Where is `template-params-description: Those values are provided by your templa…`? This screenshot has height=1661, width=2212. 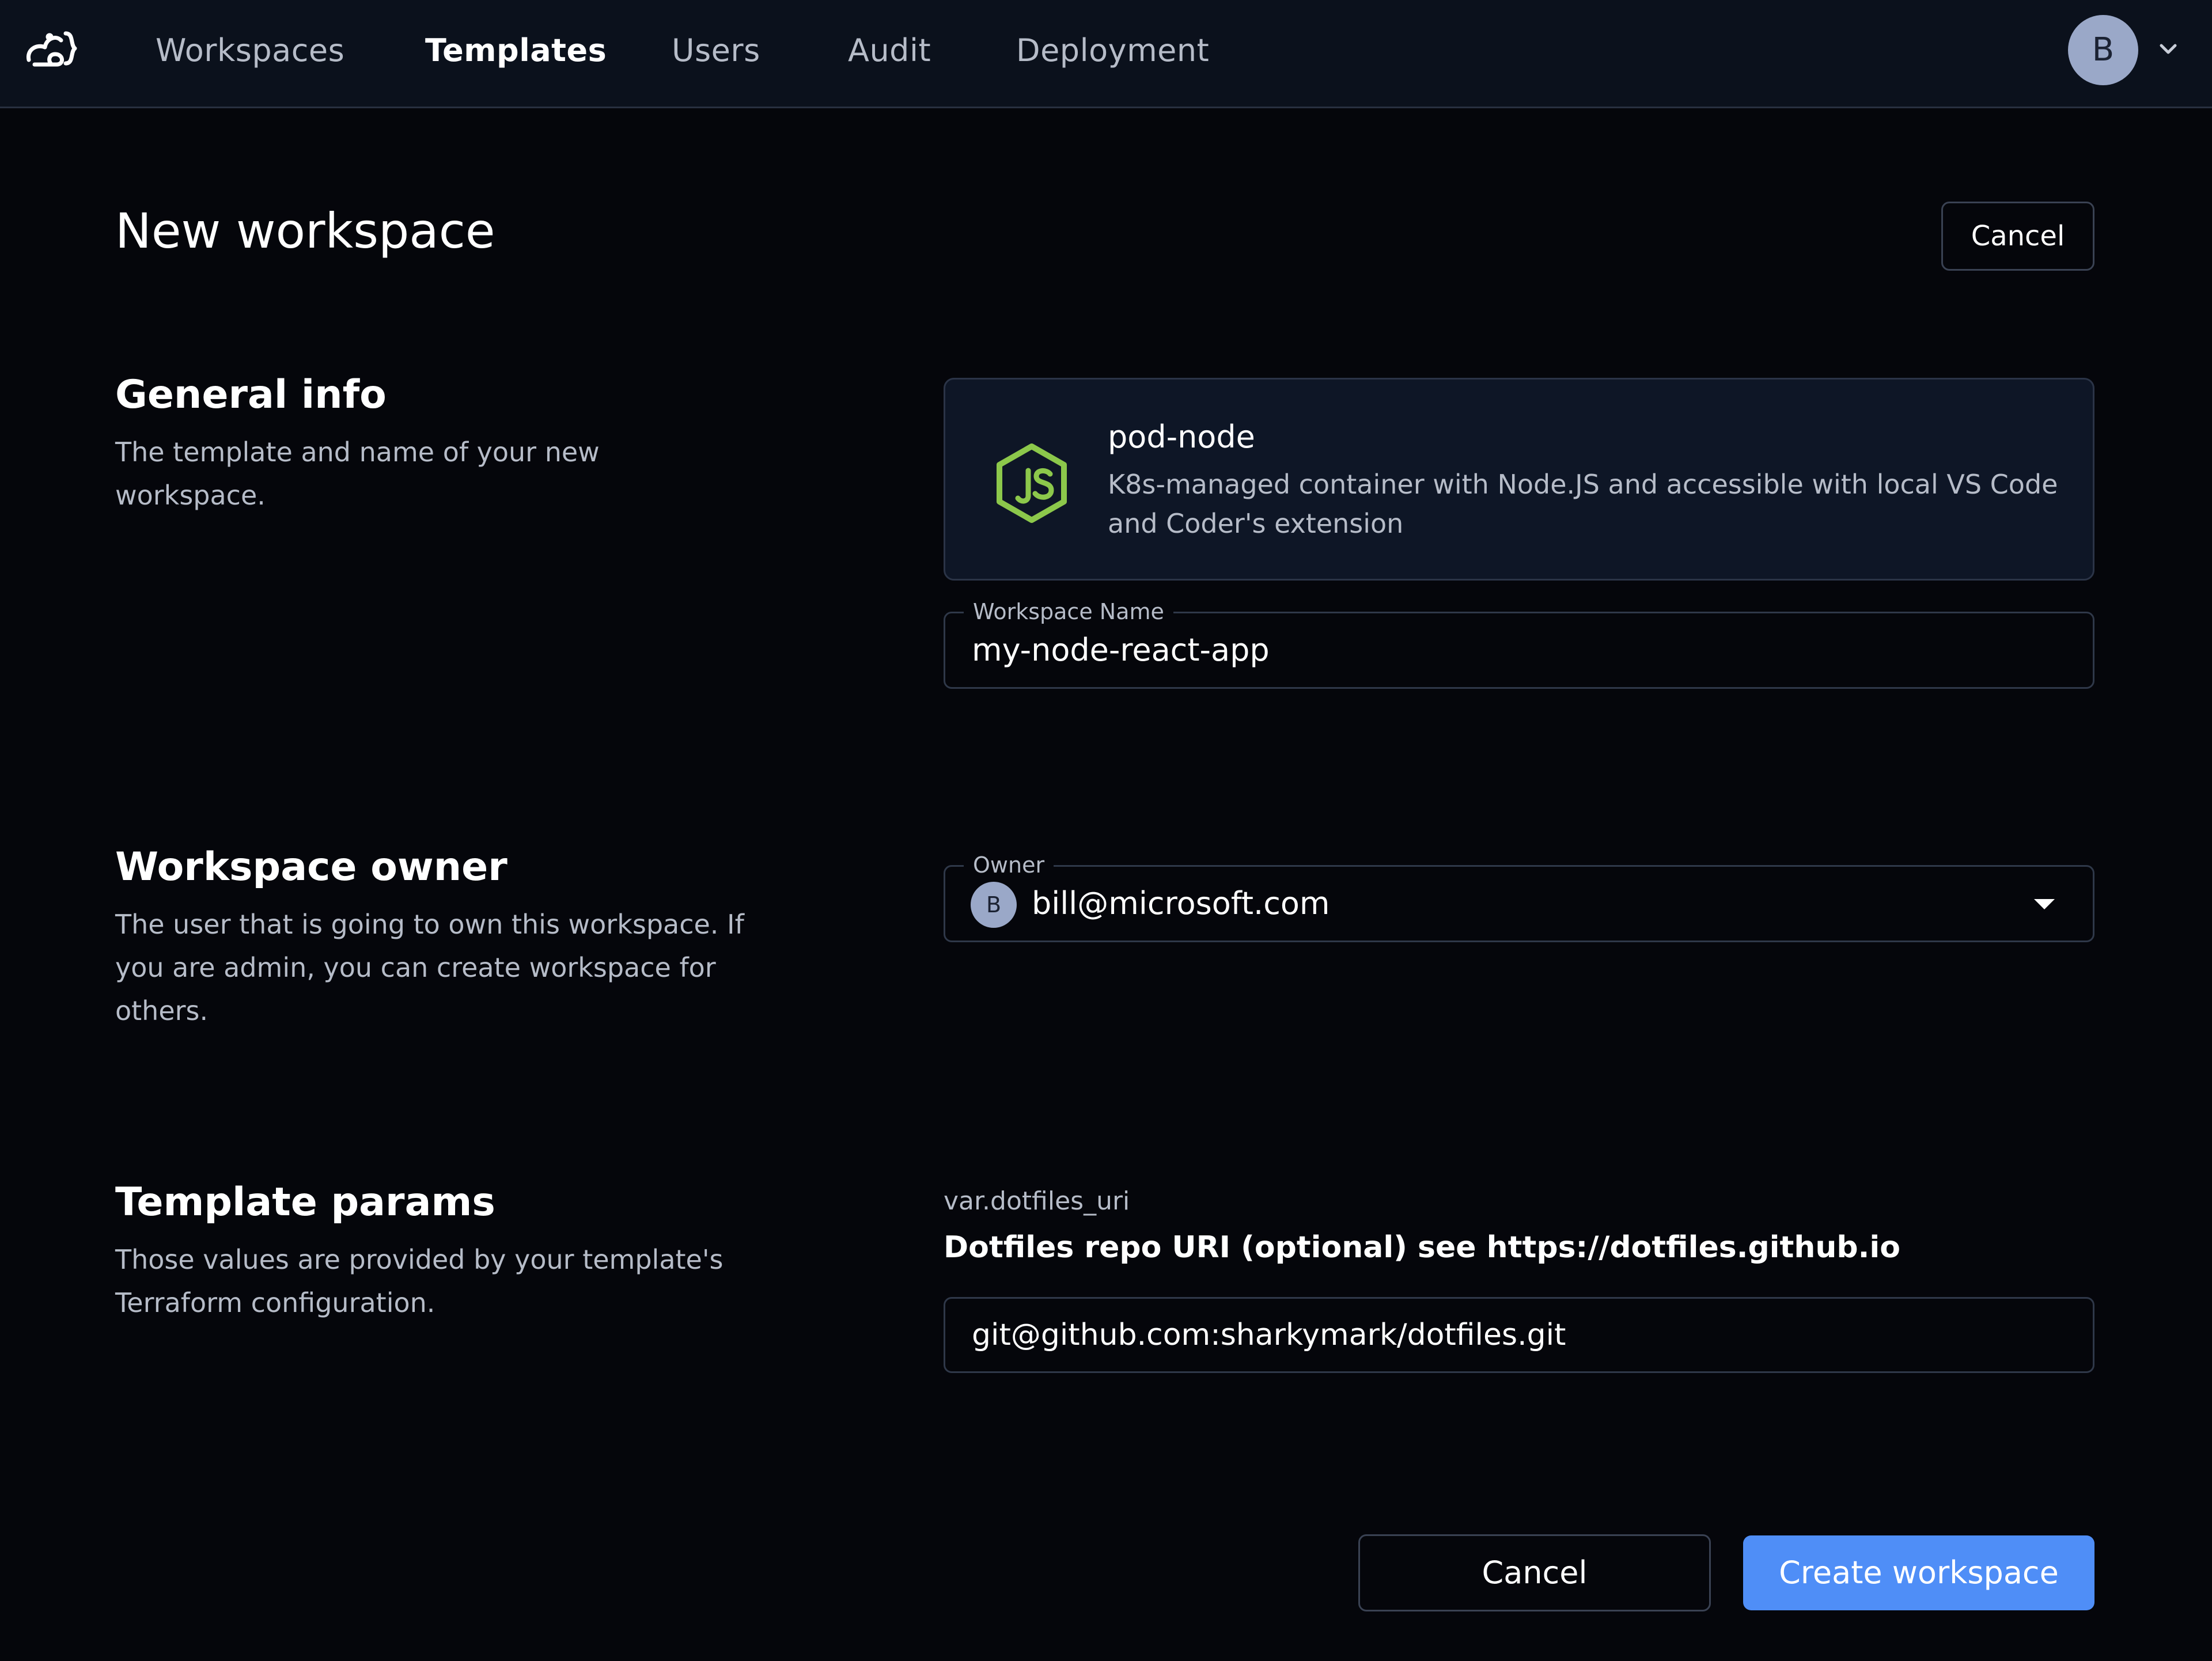 template-params-description: Those values are provided by your templa… is located at coordinates (419, 1281).